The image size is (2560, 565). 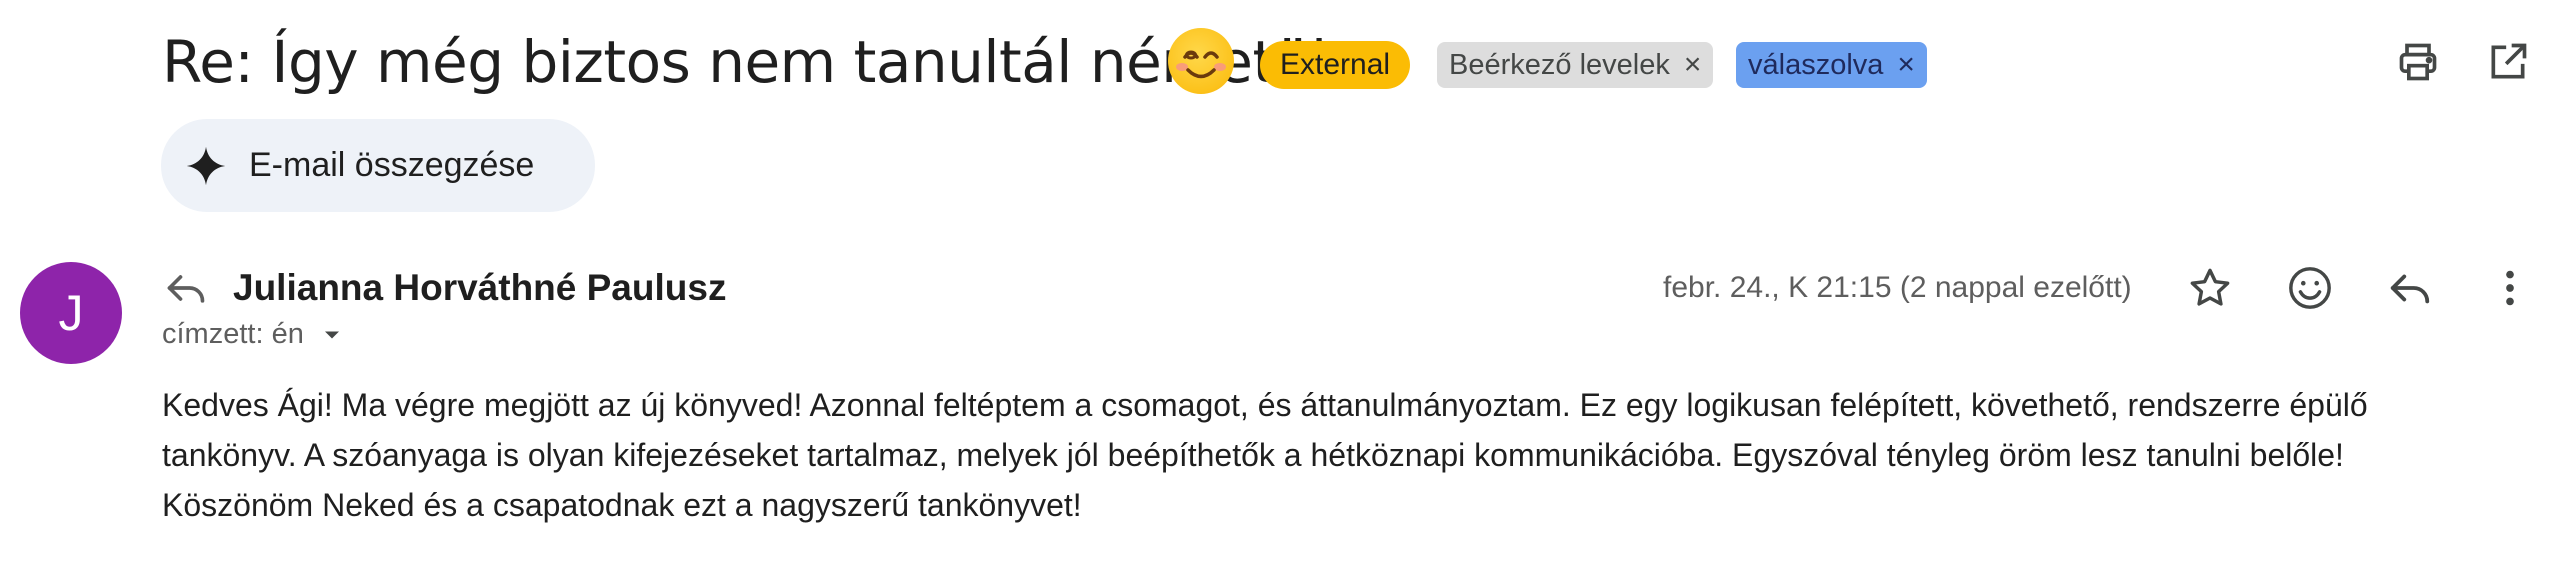 I want to click on avatar-letter: J, so click(x=71, y=313).